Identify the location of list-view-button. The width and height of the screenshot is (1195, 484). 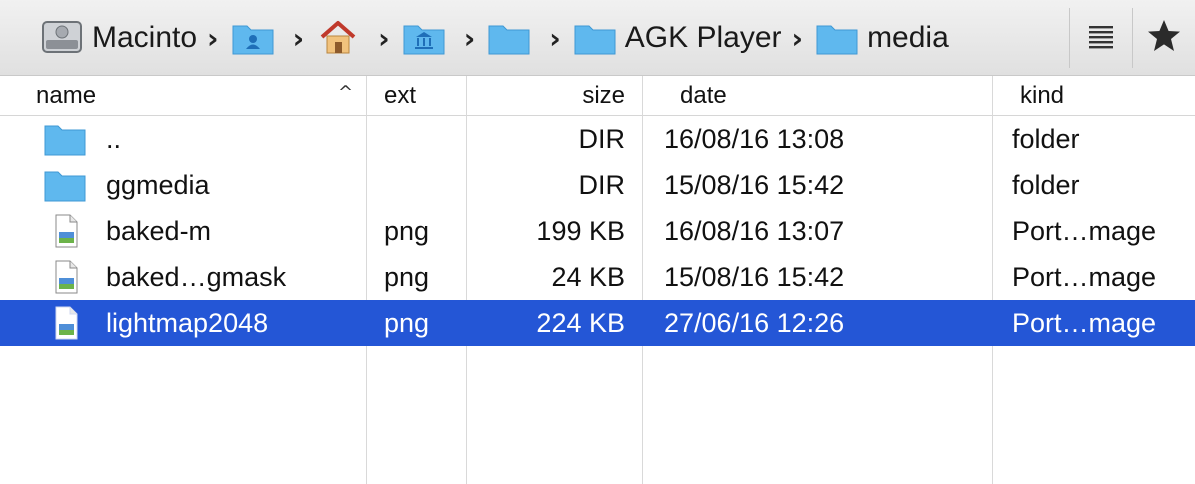
(1101, 38).